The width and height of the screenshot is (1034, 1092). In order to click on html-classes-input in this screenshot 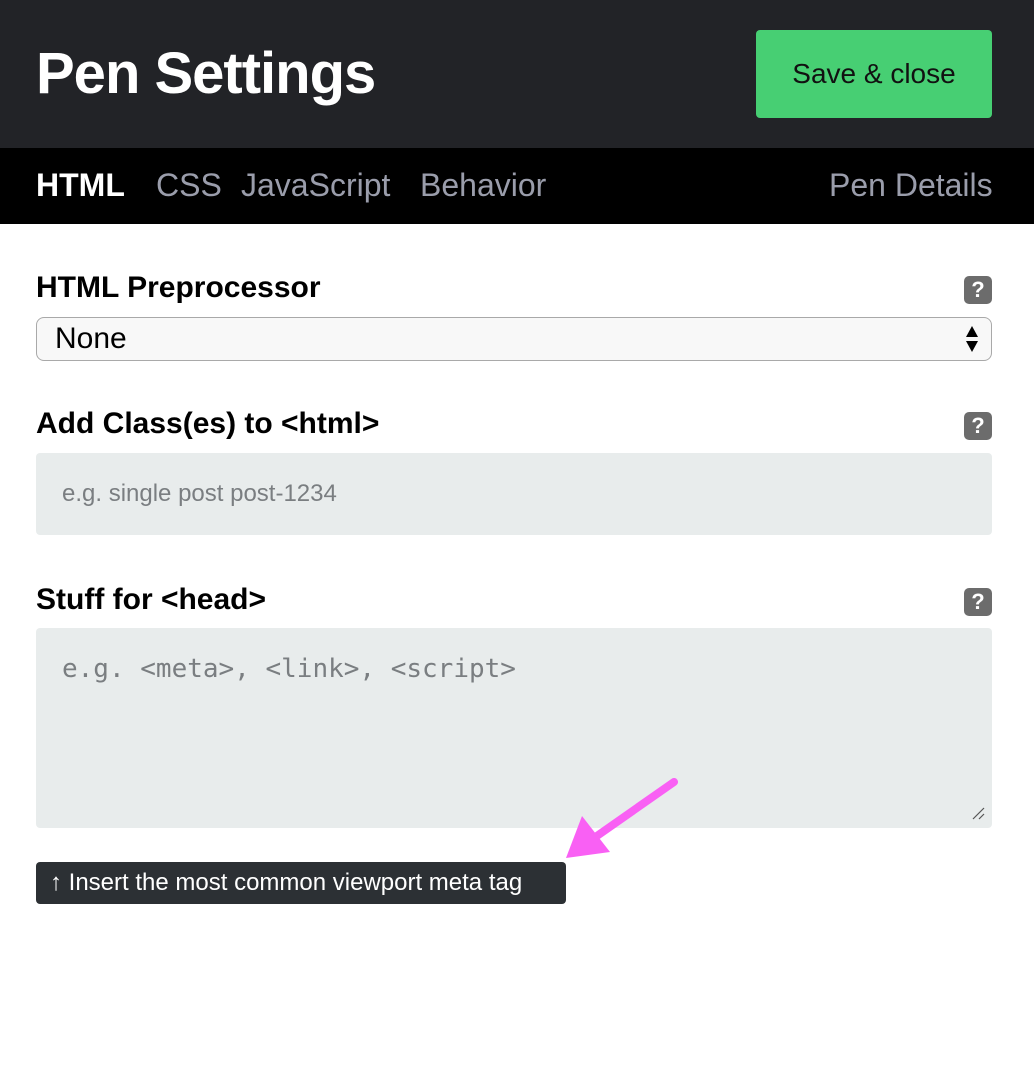, I will do `click(514, 494)`.